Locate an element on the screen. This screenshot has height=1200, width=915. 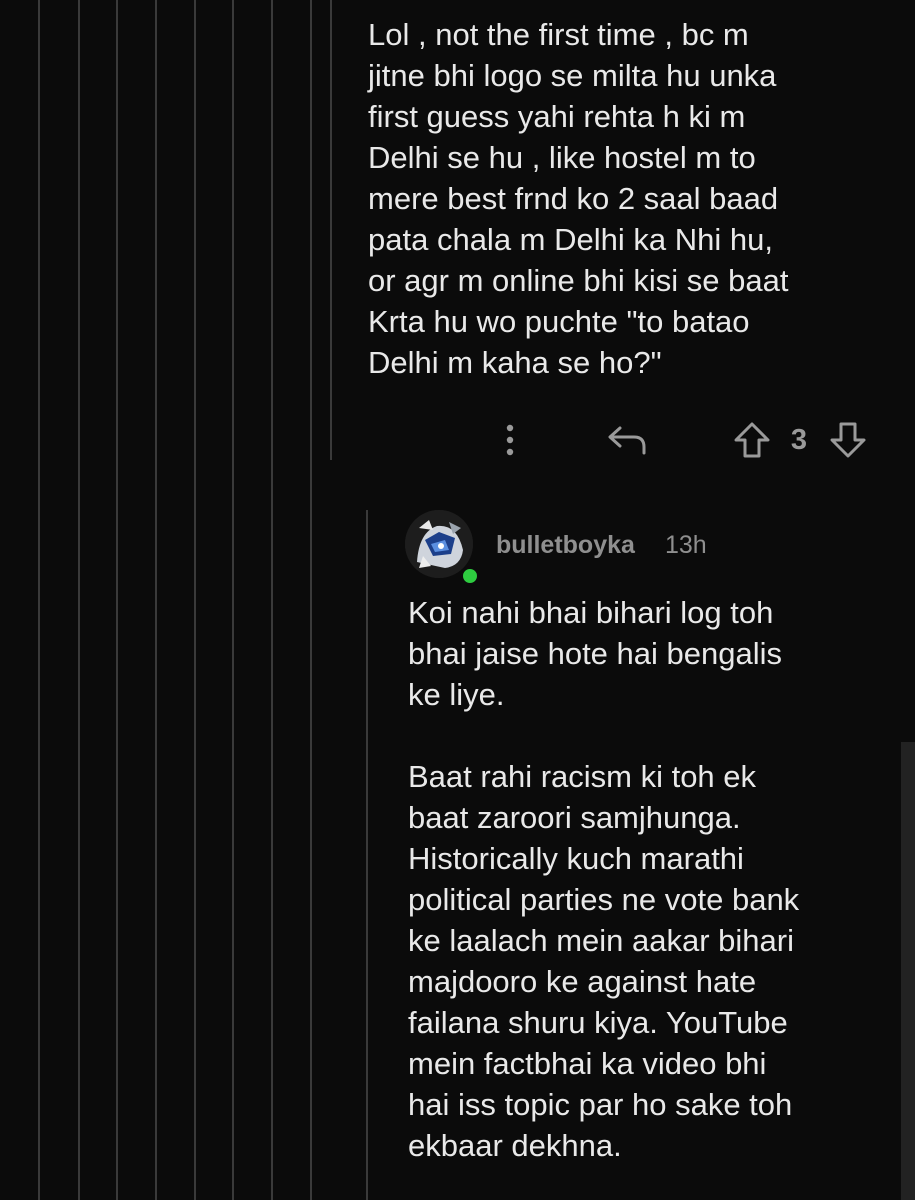
reply-arrow-icon is located at coordinates (627, 440).